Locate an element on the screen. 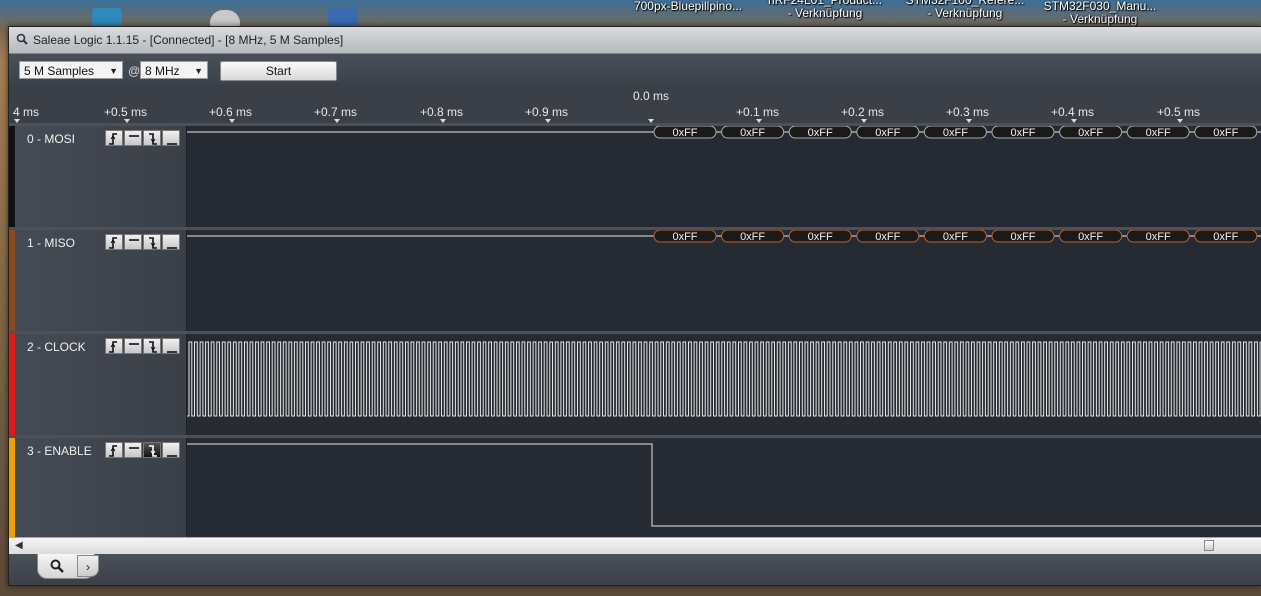 This screenshot has width=1261, height=596. desktop-shortcut-label: STM32F100_Refere... - Verknüpfung is located at coordinates (965, 10).